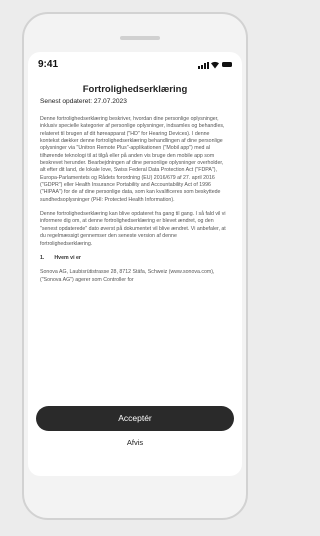 The width and height of the screenshot is (320, 536). What do you see at coordinates (227, 64) in the screenshot?
I see `battery-icon` at bounding box center [227, 64].